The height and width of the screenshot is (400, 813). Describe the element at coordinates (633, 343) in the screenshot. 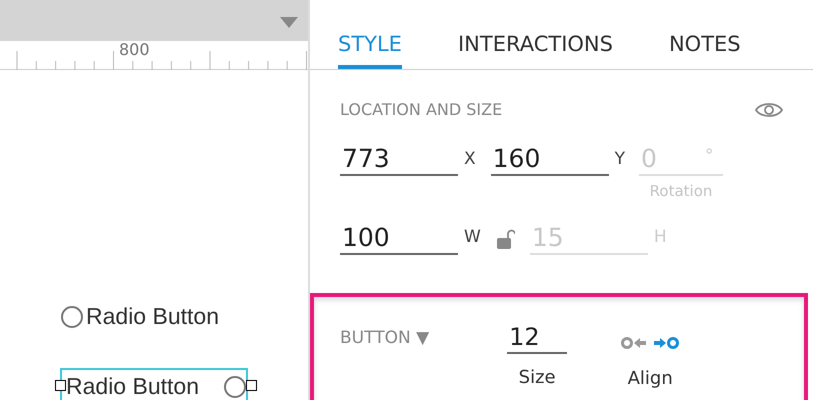

I see `align-left-icon` at that location.